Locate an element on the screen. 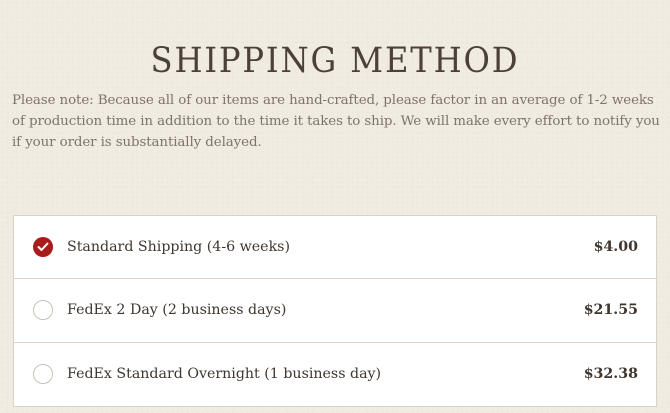 Image resolution: width=670 pixels, height=413 pixels. checkmark-icon is located at coordinates (43, 246).